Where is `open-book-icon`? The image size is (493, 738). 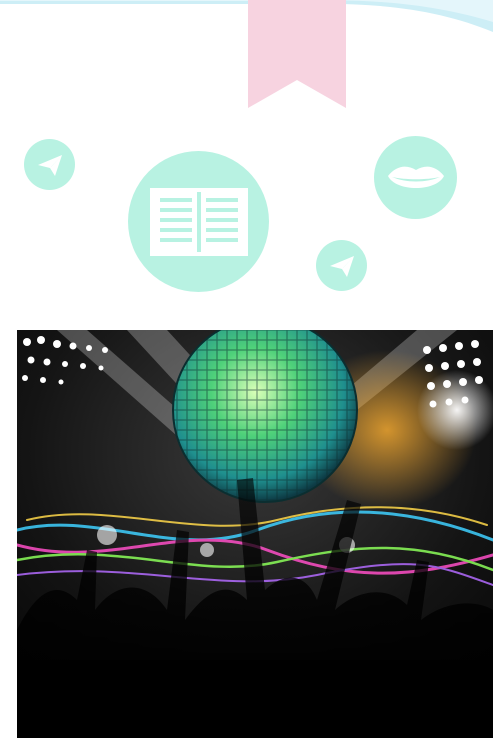
open-book-icon is located at coordinates (198, 221).